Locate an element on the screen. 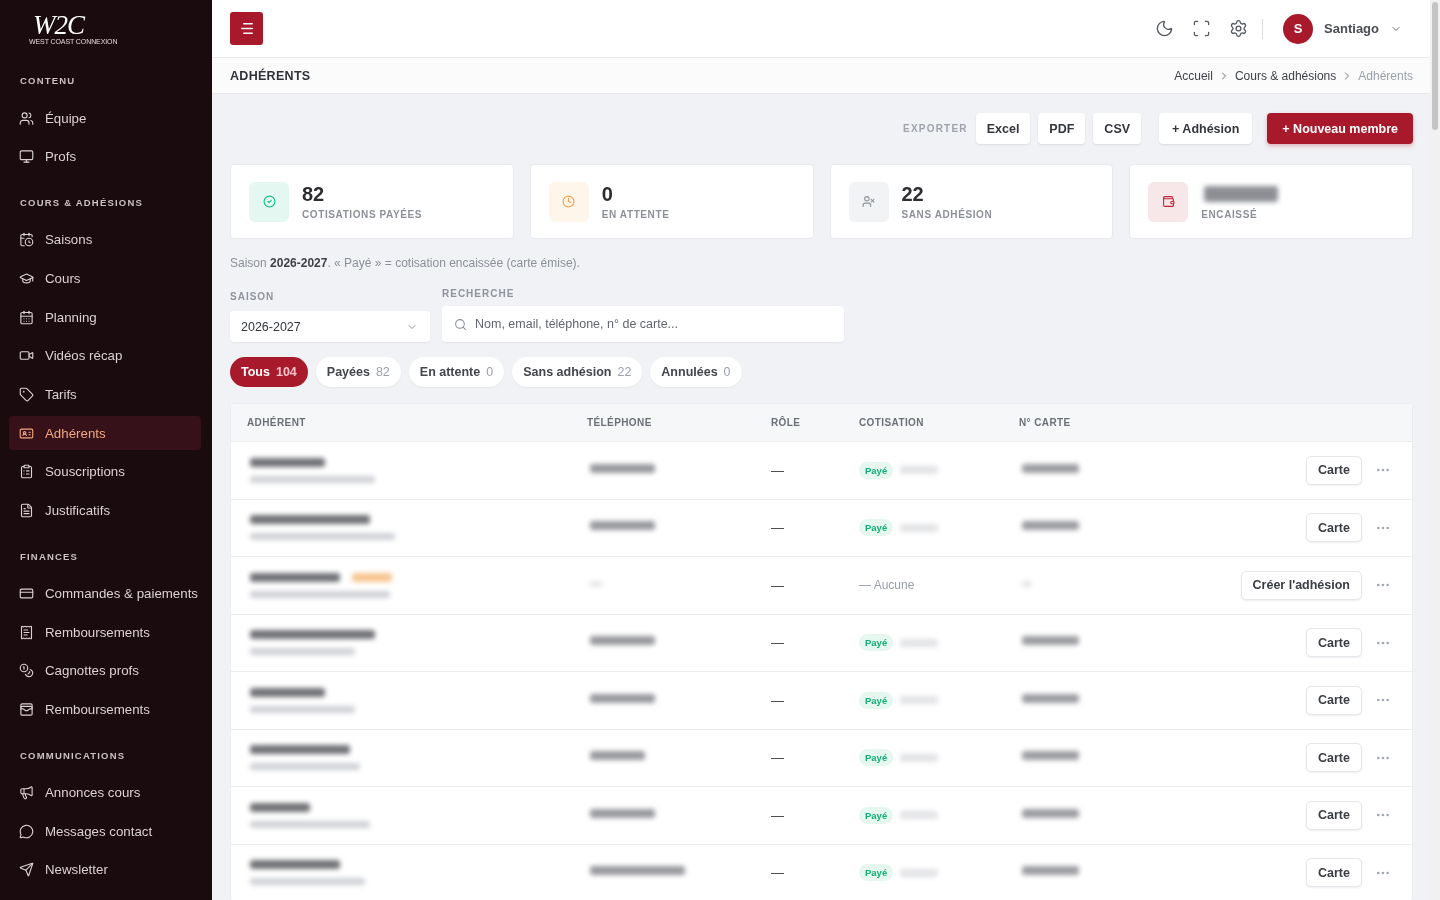 The image size is (1440, 900). column-header: N° CARTE is located at coordinates (1045, 422).